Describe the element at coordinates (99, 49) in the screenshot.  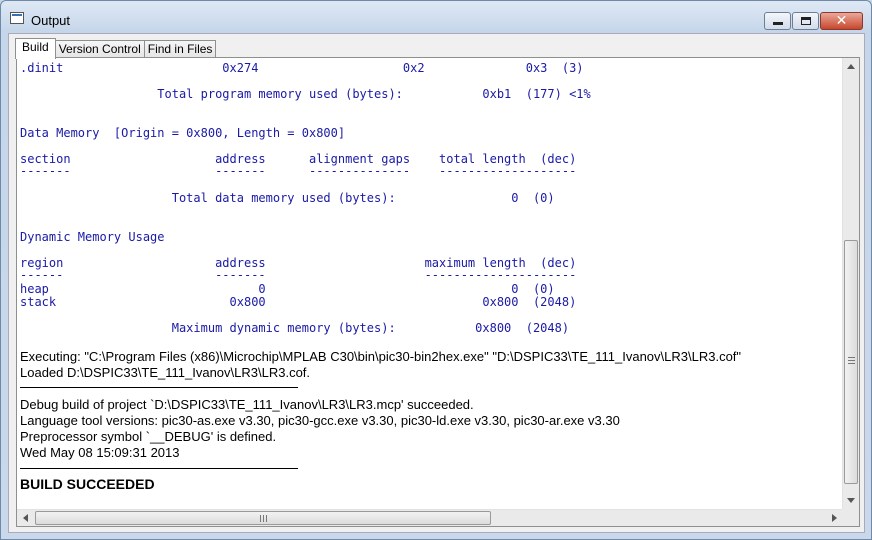
I see `tab-version-control: Version Control` at that location.